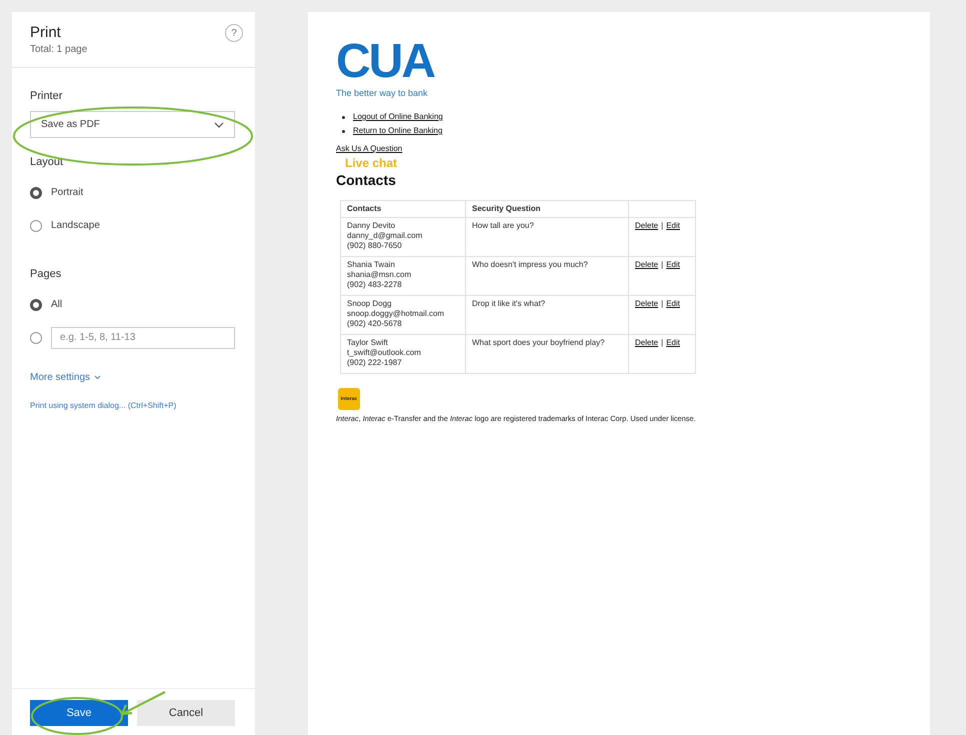 Image resolution: width=966 pixels, height=735 pixels. I want to click on contact-name: Danny Devito, so click(371, 226).